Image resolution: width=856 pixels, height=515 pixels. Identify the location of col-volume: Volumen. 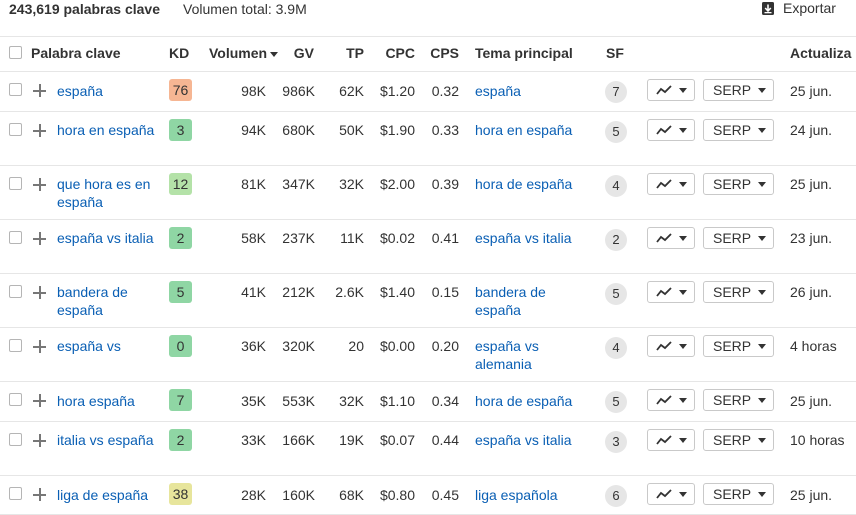
(244, 53).